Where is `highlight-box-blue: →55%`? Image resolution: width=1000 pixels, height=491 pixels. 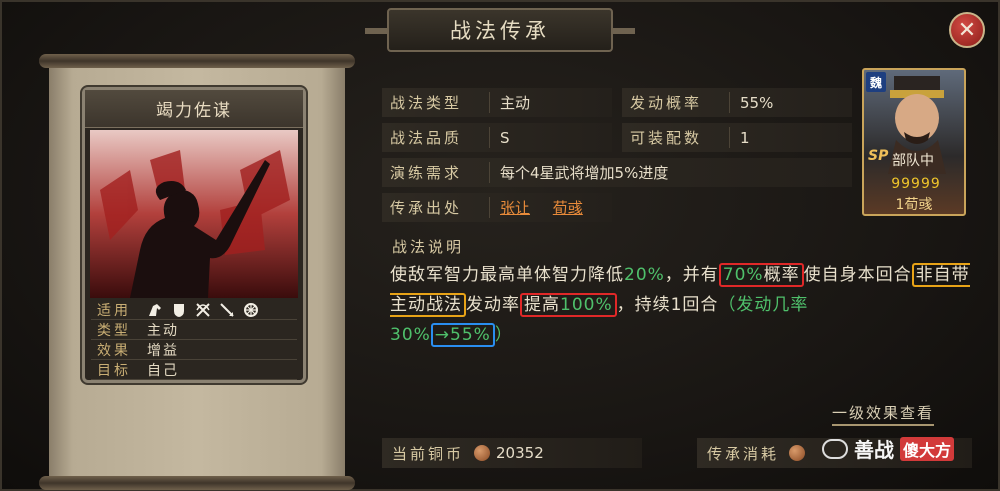
highlight-box-blue: →55% is located at coordinates (462, 335).